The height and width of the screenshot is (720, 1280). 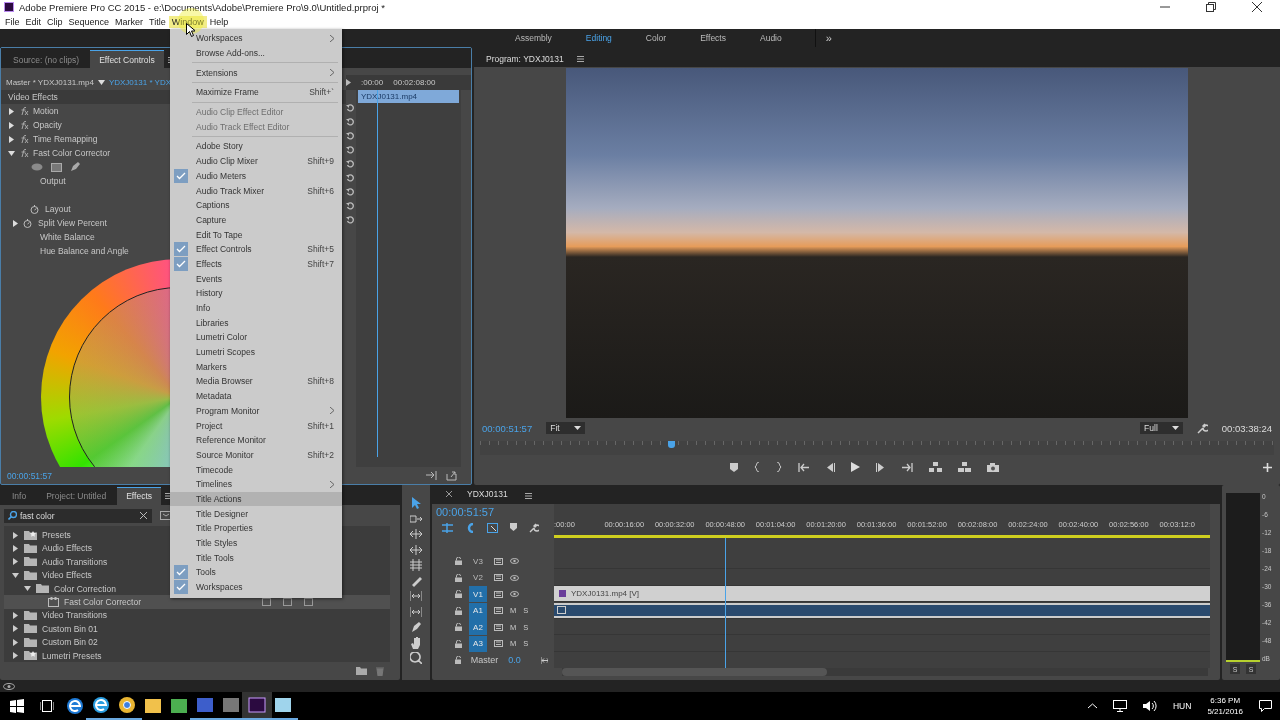 What do you see at coordinates (372, 82) in the screenshot?
I see `ruler-label: :00:00` at bounding box center [372, 82].